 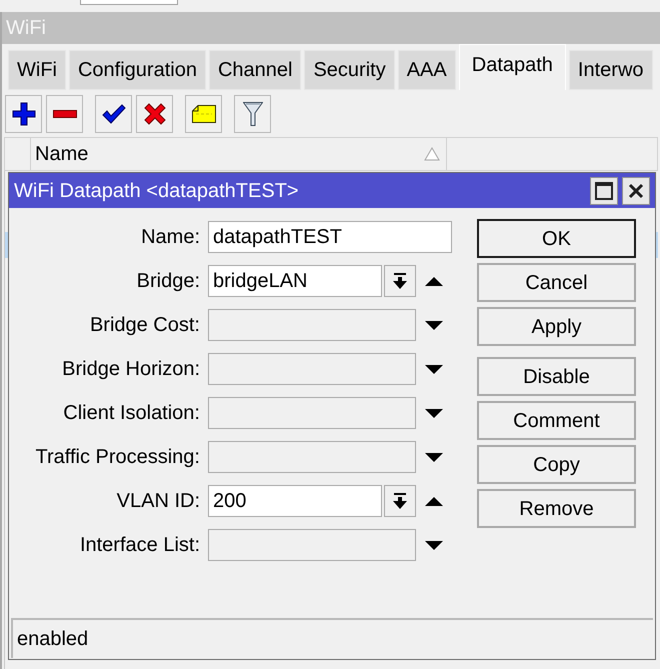 I want to click on field-label: Client Isolation:, so click(x=131, y=413).